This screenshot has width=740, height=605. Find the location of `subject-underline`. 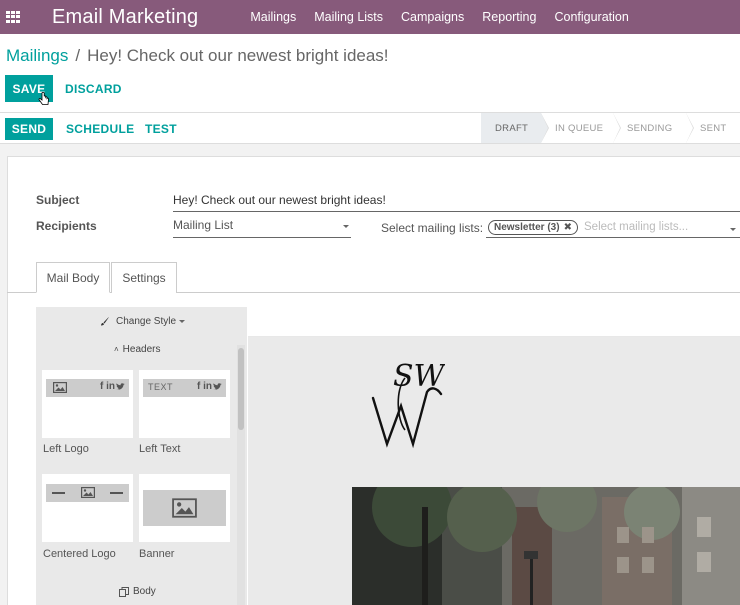

subject-underline is located at coordinates (456, 211).